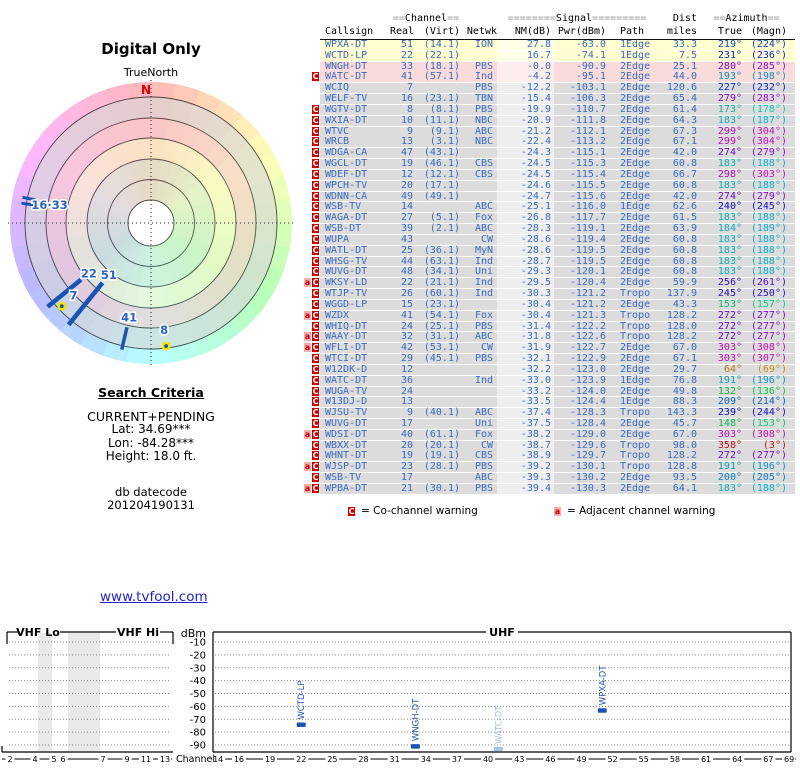 The image size is (800, 768). What do you see at coordinates (525, 77) in the screenshot?
I see `cell-nm: -4.2` at bounding box center [525, 77].